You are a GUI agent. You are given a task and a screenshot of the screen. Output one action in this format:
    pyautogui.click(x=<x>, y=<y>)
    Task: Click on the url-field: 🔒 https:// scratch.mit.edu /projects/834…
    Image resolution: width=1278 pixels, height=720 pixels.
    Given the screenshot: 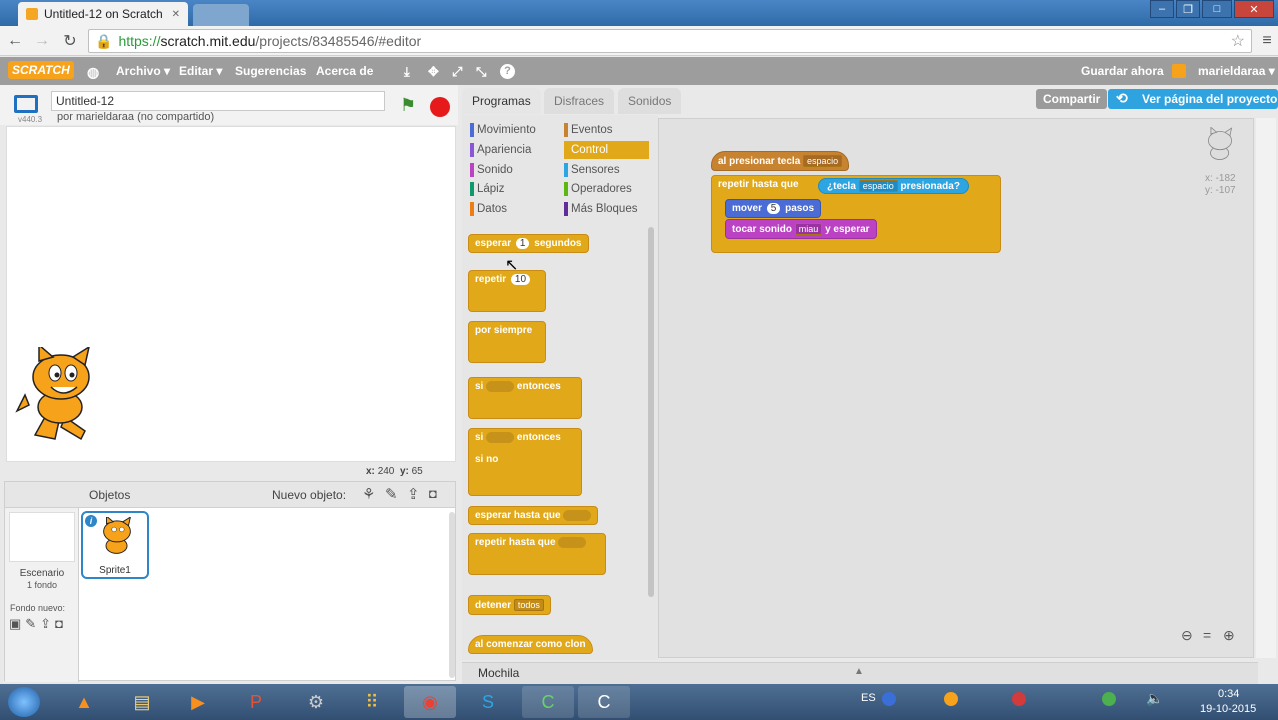 What is the action you would take?
    pyautogui.click(x=670, y=41)
    